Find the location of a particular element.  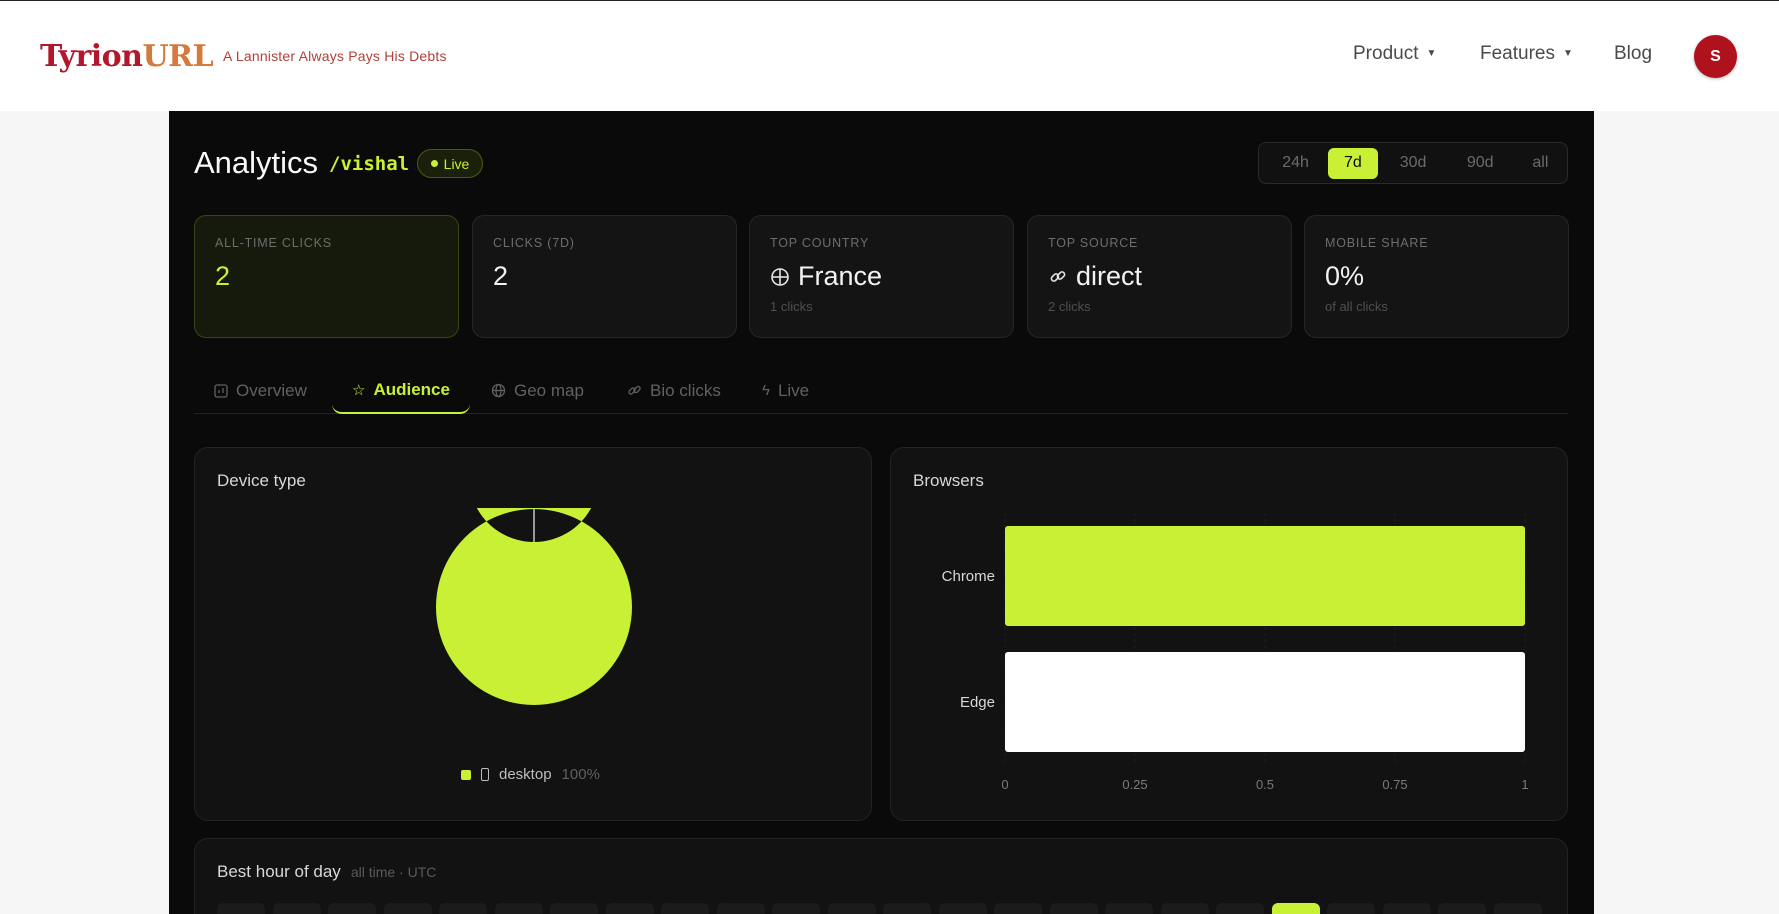

link-slug: /vishal is located at coordinates (369, 164).